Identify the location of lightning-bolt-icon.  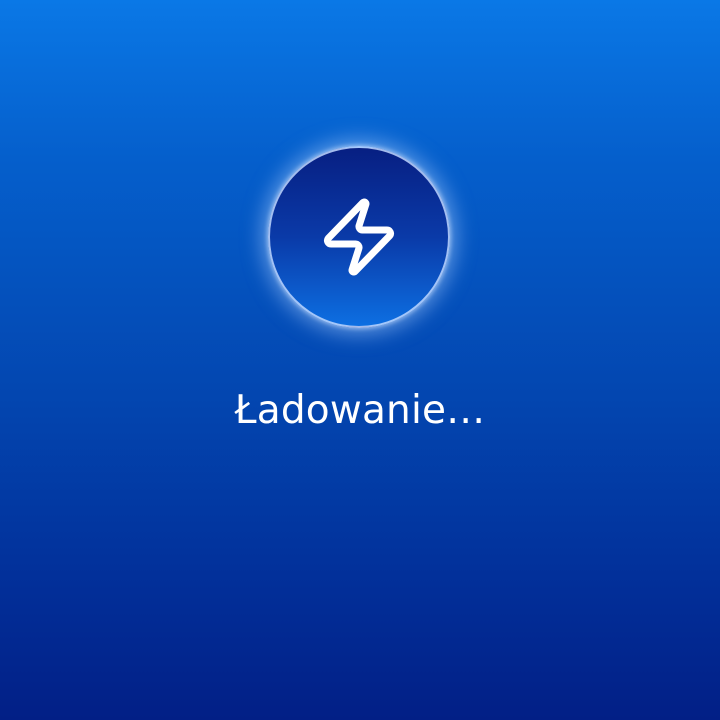
(359, 237).